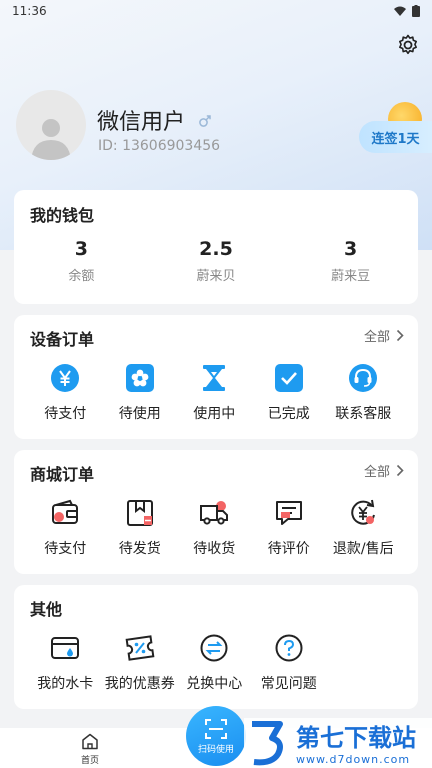 This screenshot has height=768, width=432. I want to click on wallet-stat-balance: 3 余额, so click(81, 261).